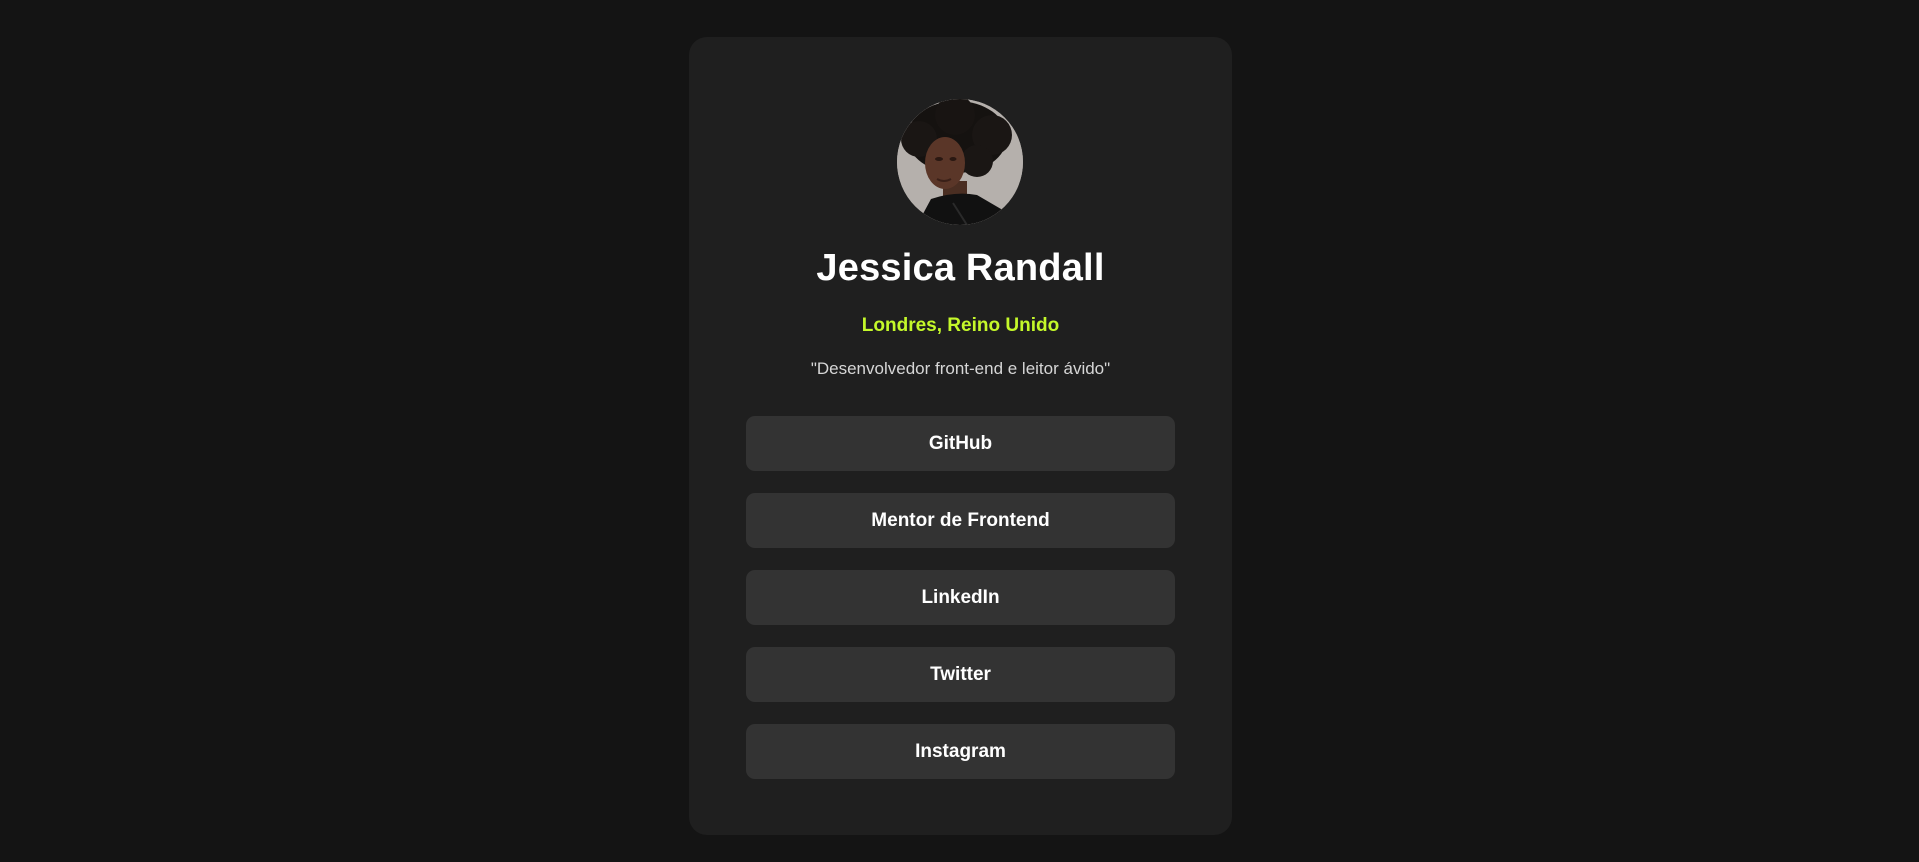 The height and width of the screenshot is (862, 1919). I want to click on linkedin-link-button: LinkedIn, so click(960, 597).